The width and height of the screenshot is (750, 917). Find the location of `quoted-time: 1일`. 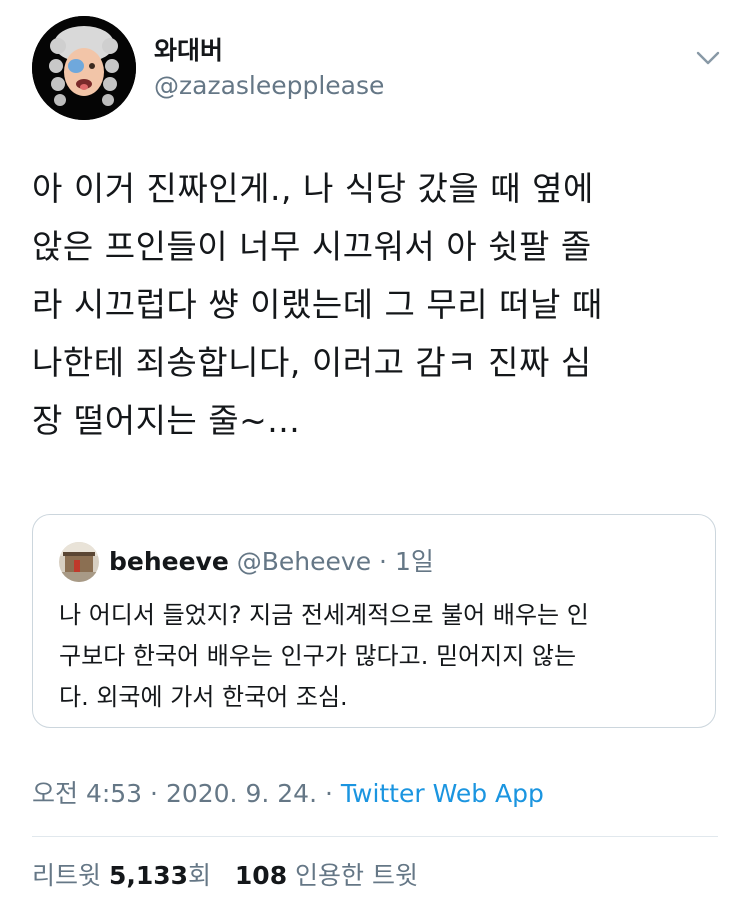

quoted-time: 1일 is located at coordinates (414, 561).